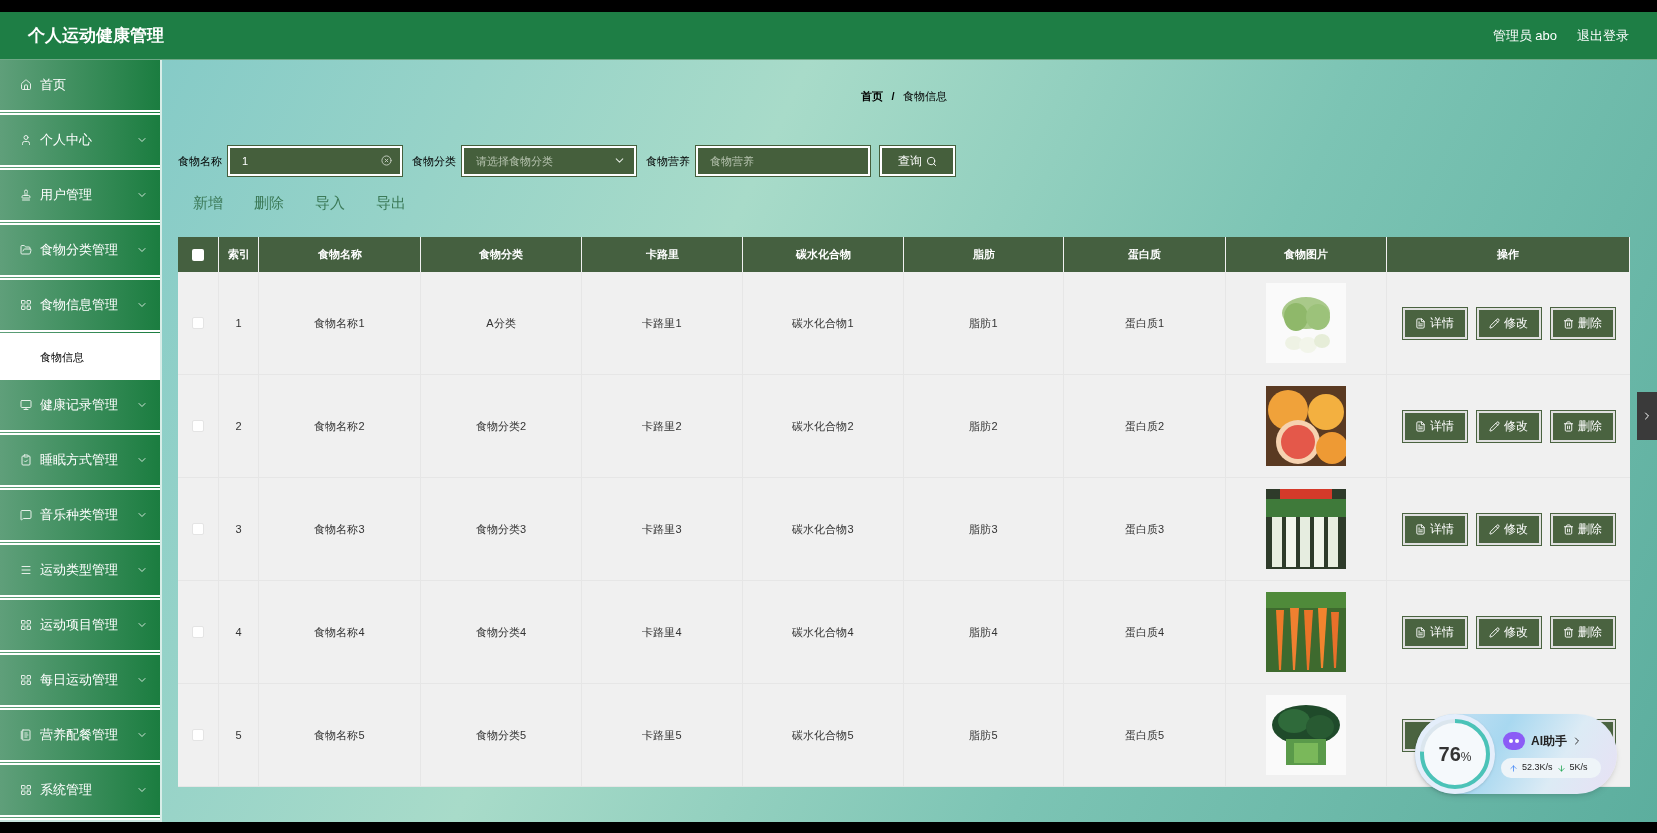 The height and width of the screenshot is (833, 1657). What do you see at coordinates (96, 35) in the screenshot?
I see `app-title: 个人运动健康管理` at bounding box center [96, 35].